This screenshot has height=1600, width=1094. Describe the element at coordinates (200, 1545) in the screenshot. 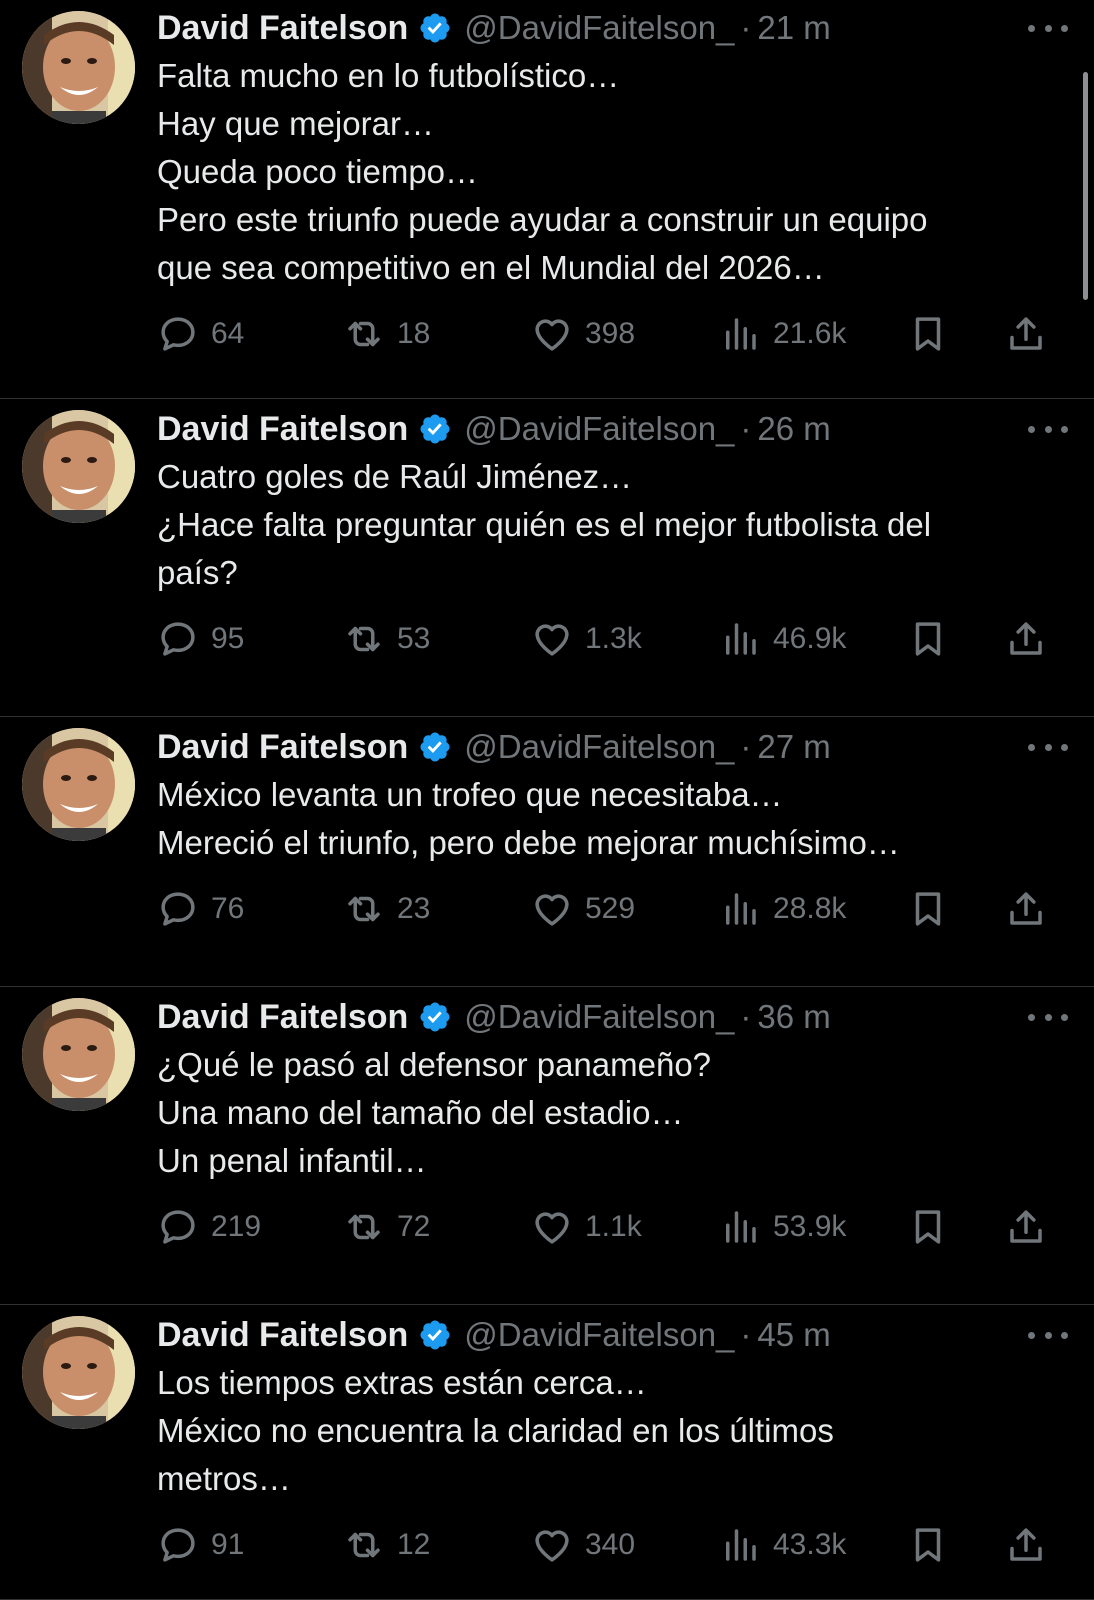

I see `reply-button: 91` at that location.